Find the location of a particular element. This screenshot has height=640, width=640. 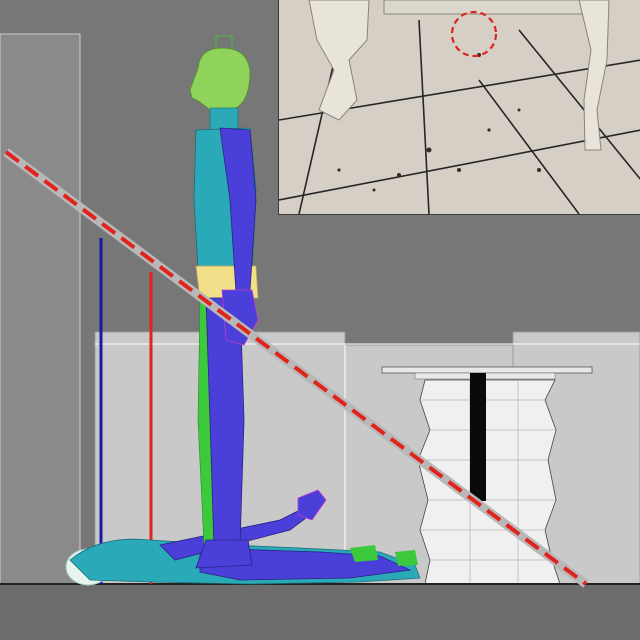

table-post is located at coordinates (478, 437).